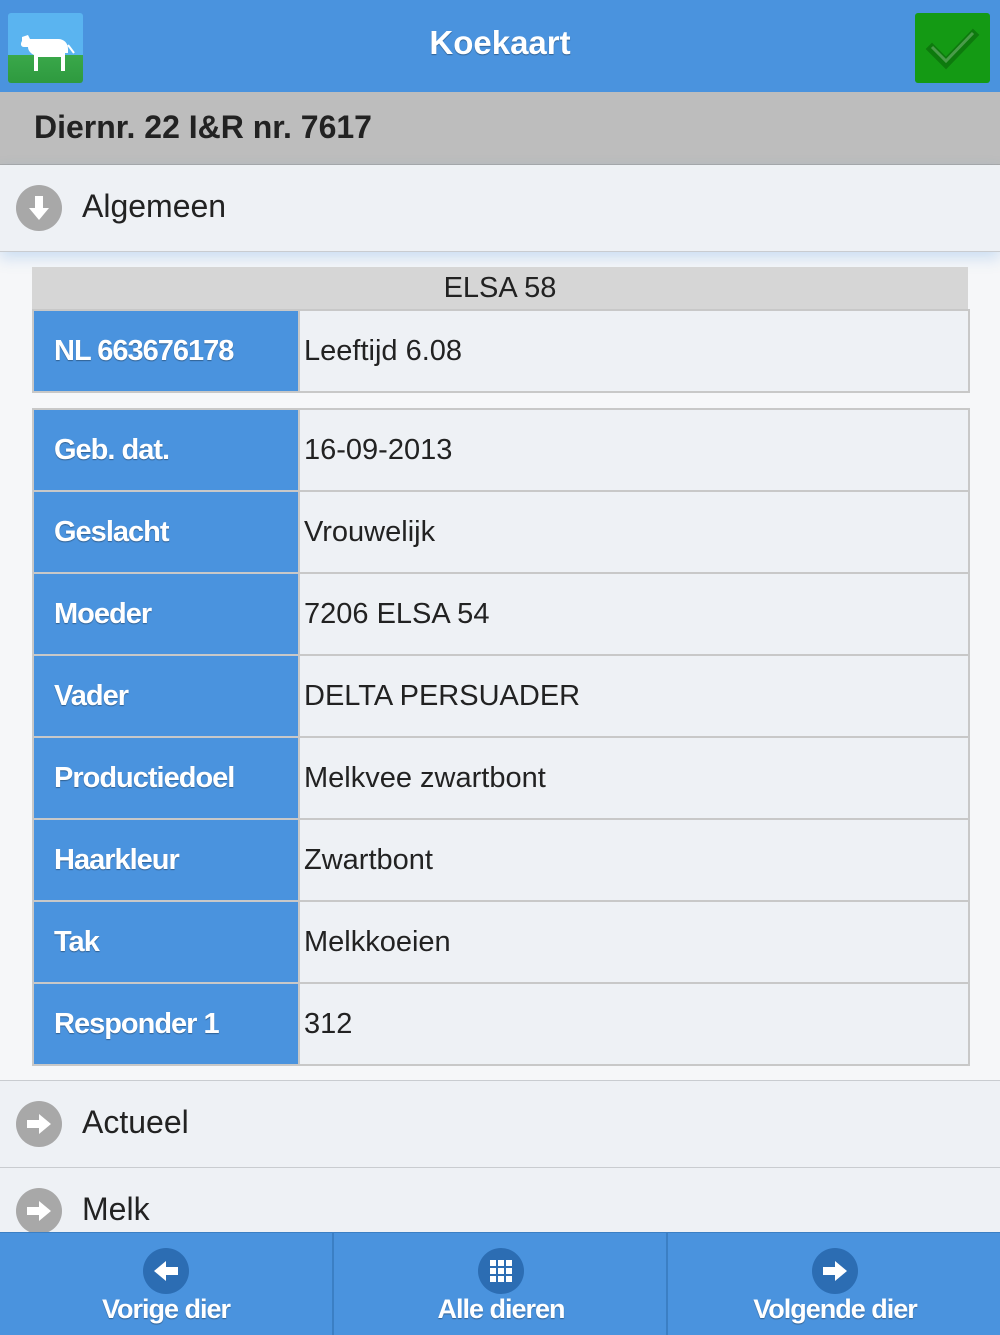 This screenshot has height=1335, width=1000. I want to click on detail-value: Melkvee zwartbont, so click(634, 778).